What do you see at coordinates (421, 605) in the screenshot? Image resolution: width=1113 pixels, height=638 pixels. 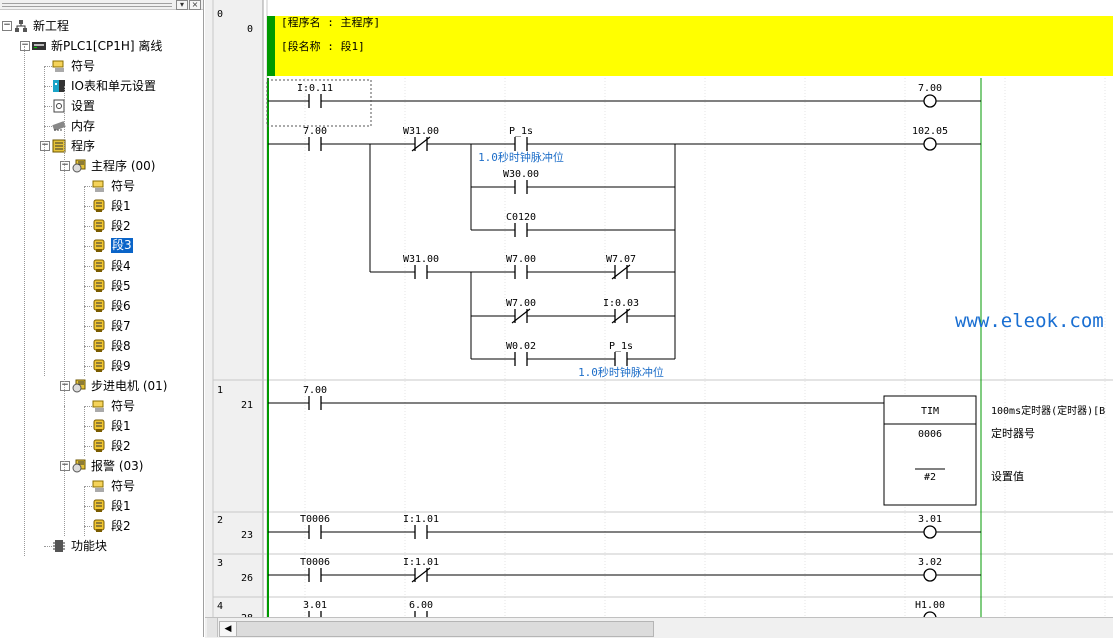 I see `contact: 6.00` at bounding box center [421, 605].